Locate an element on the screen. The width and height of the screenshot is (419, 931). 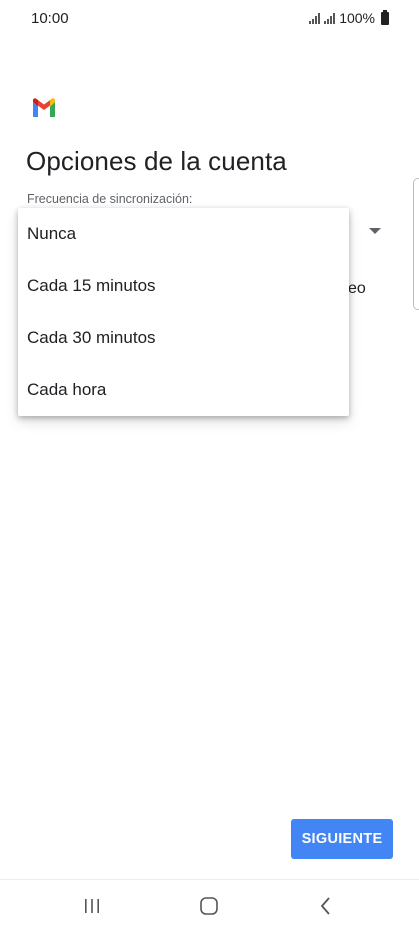
home-icon is located at coordinates (209, 906).